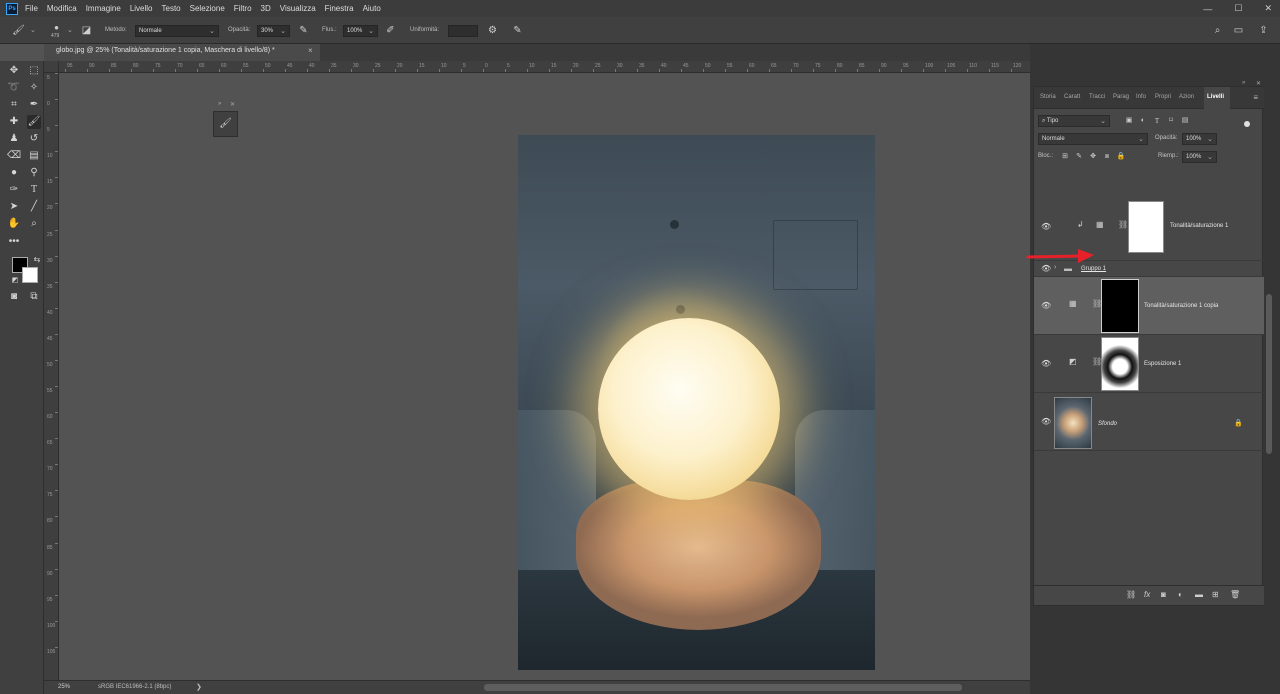 This screenshot has width=1280, height=694. What do you see at coordinates (303, 30) in the screenshot?
I see `pressure-opacity-icon: ✎` at bounding box center [303, 30].